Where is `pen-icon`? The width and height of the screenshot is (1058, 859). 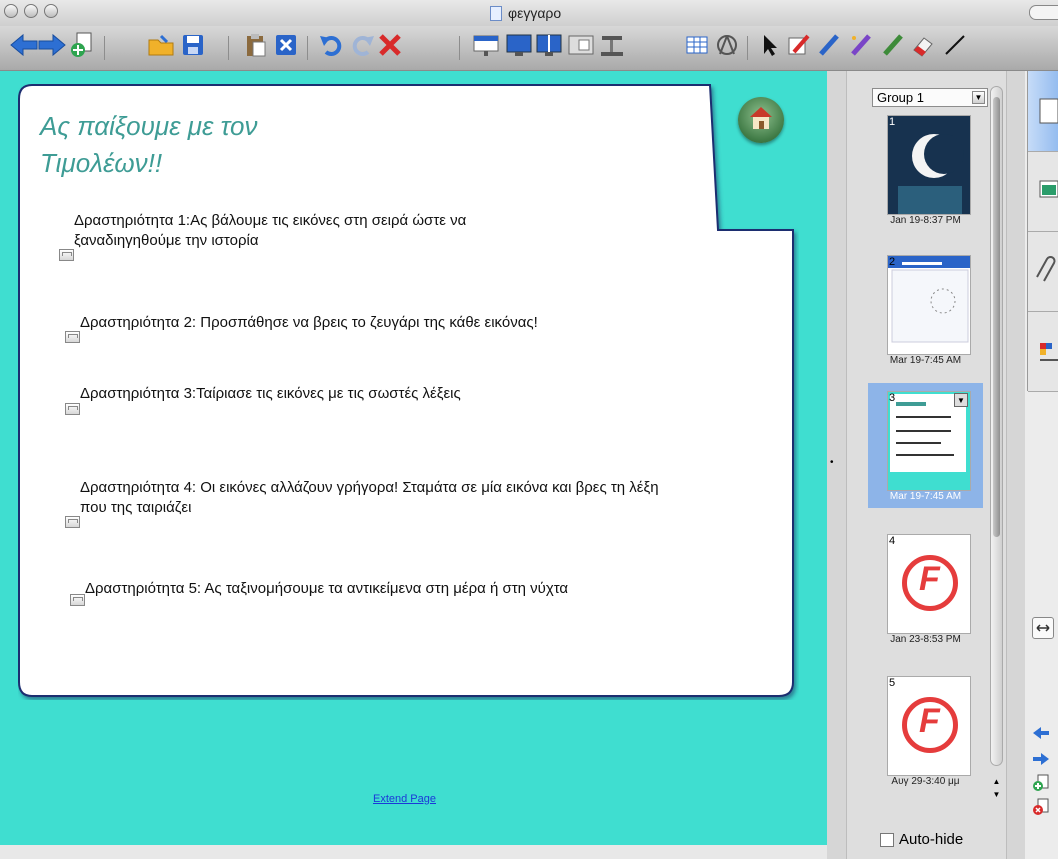 pen-icon is located at coordinates (799, 45).